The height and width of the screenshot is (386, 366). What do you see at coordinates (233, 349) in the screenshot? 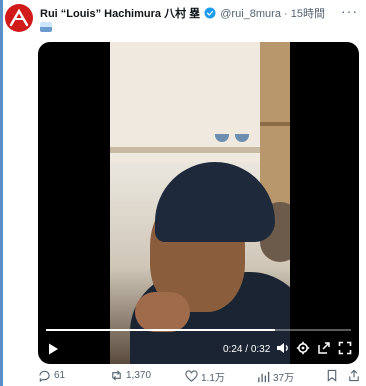
I see `current-time: 0:24` at bounding box center [233, 349].